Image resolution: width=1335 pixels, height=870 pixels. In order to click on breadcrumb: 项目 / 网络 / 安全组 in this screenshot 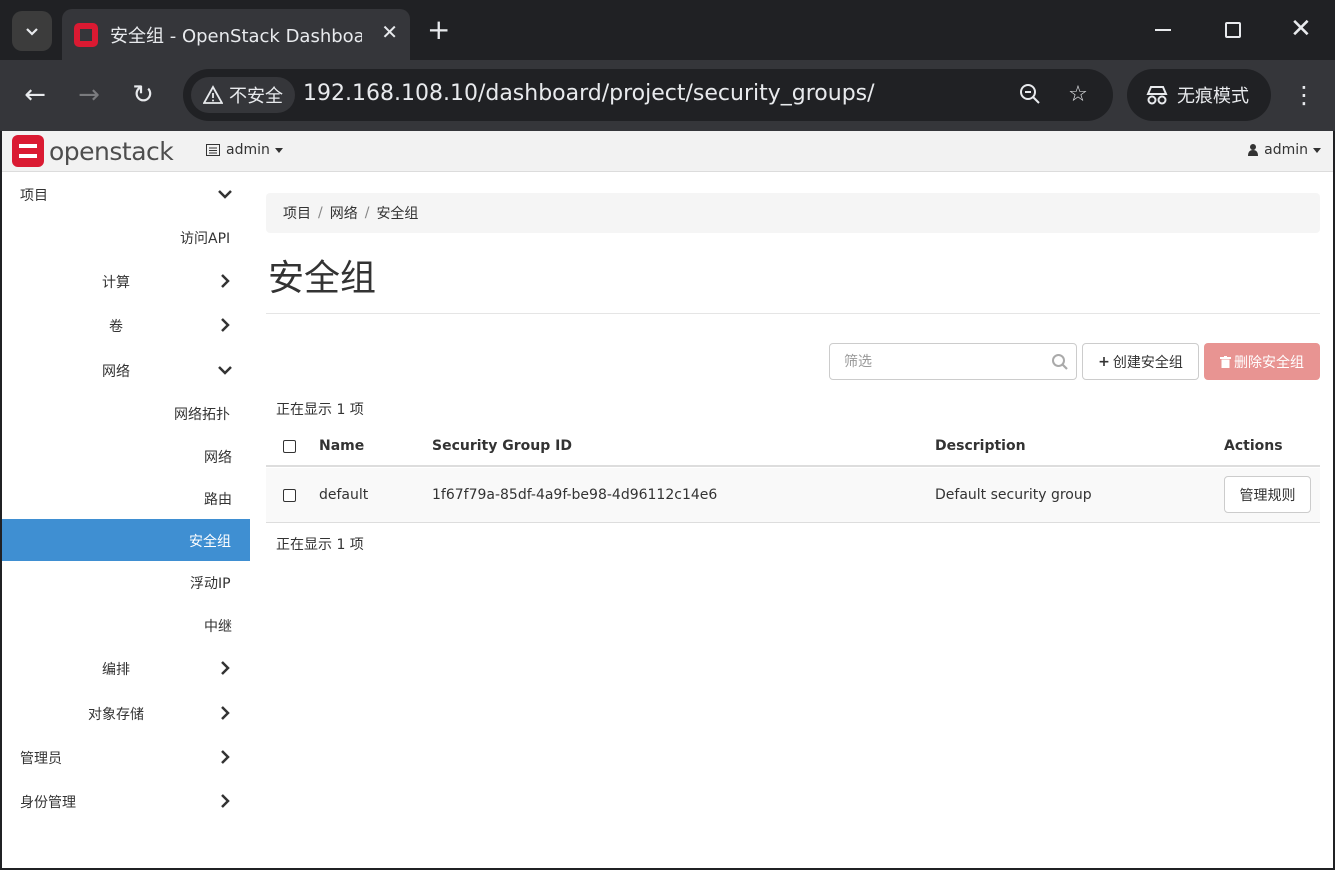, I will do `click(793, 213)`.